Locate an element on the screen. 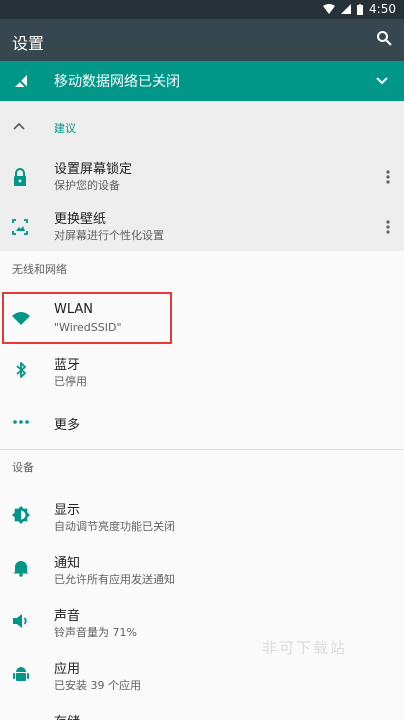 Image resolution: width=404 pixels, height=720 pixels. item-title: 显示 is located at coordinates (67, 510).